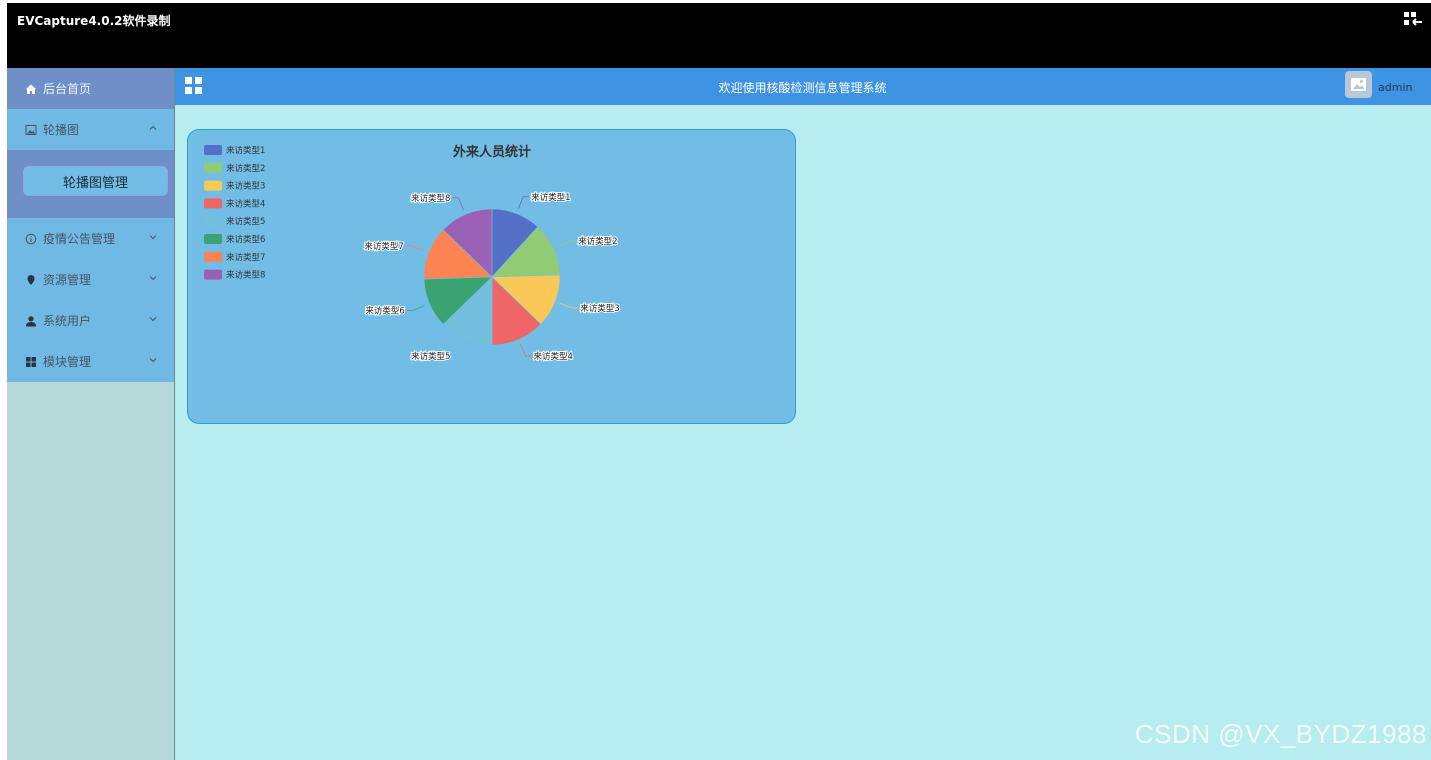  What do you see at coordinates (245, 203) in the screenshot?
I see `legend-label: 来访类型4` at bounding box center [245, 203].